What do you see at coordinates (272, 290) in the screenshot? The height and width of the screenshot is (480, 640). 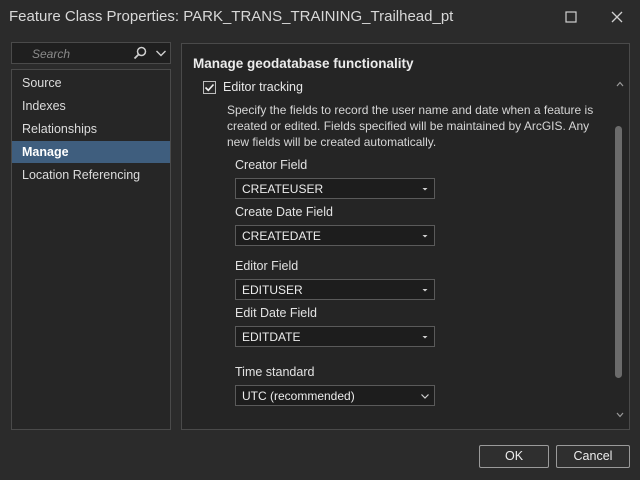 I see `editor-field-value: EDITUSER` at bounding box center [272, 290].